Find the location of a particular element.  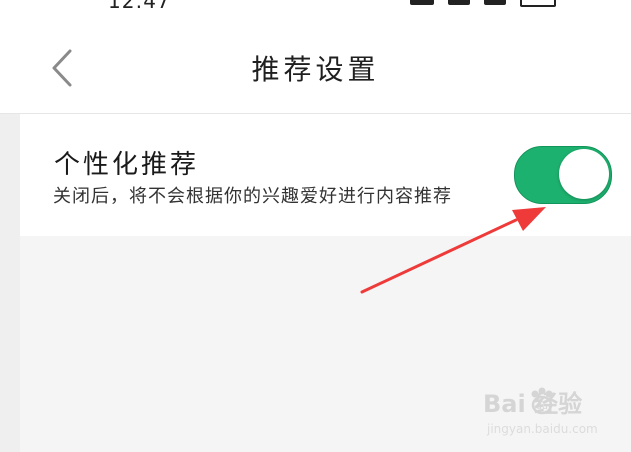

watermark: Bai 经验 du jingyan.baidu.com is located at coordinates (553, 414).